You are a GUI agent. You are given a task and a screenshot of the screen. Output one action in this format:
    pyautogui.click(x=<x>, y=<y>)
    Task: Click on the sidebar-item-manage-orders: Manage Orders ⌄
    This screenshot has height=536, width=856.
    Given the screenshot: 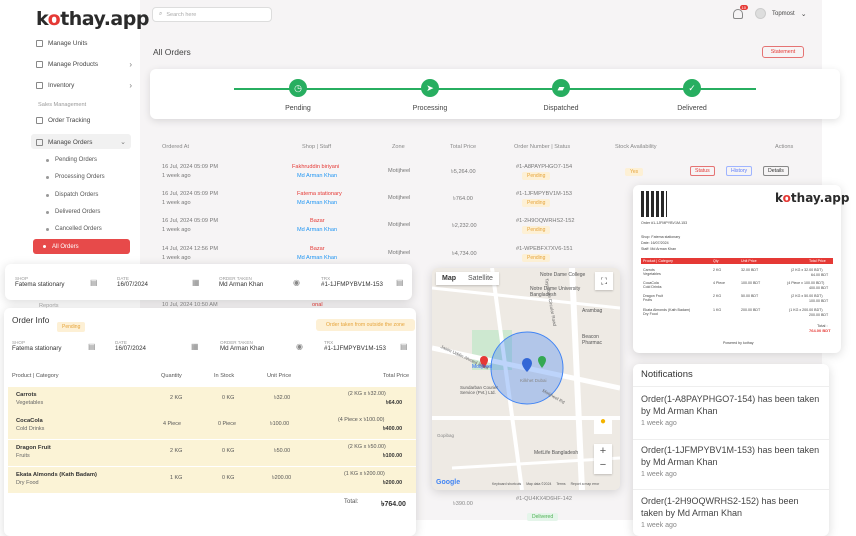 What is the action you would take?
    pyautogui.click(x=81, y=142)
    